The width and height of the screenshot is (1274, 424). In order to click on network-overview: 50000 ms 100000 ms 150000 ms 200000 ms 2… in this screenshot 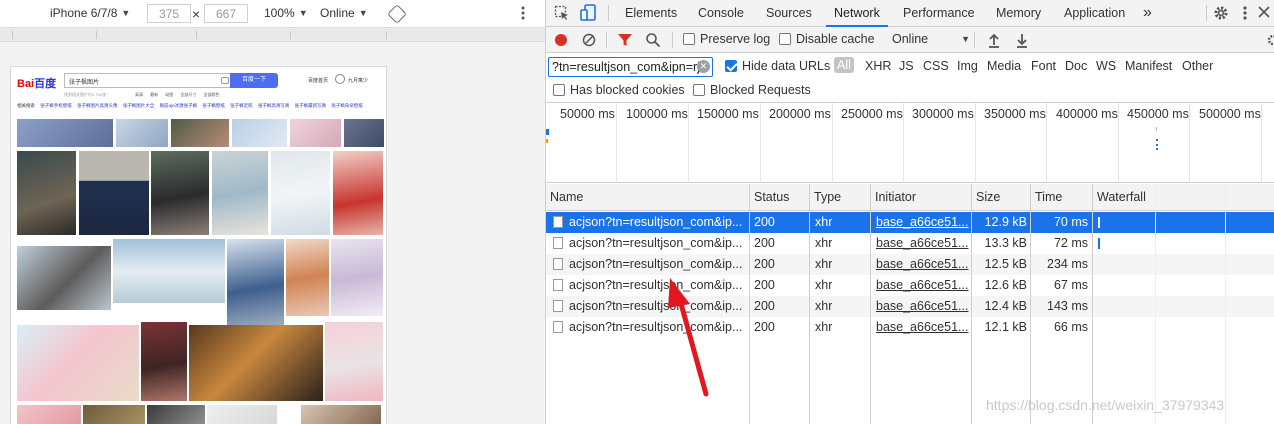, I will do `click(910, 143)`.